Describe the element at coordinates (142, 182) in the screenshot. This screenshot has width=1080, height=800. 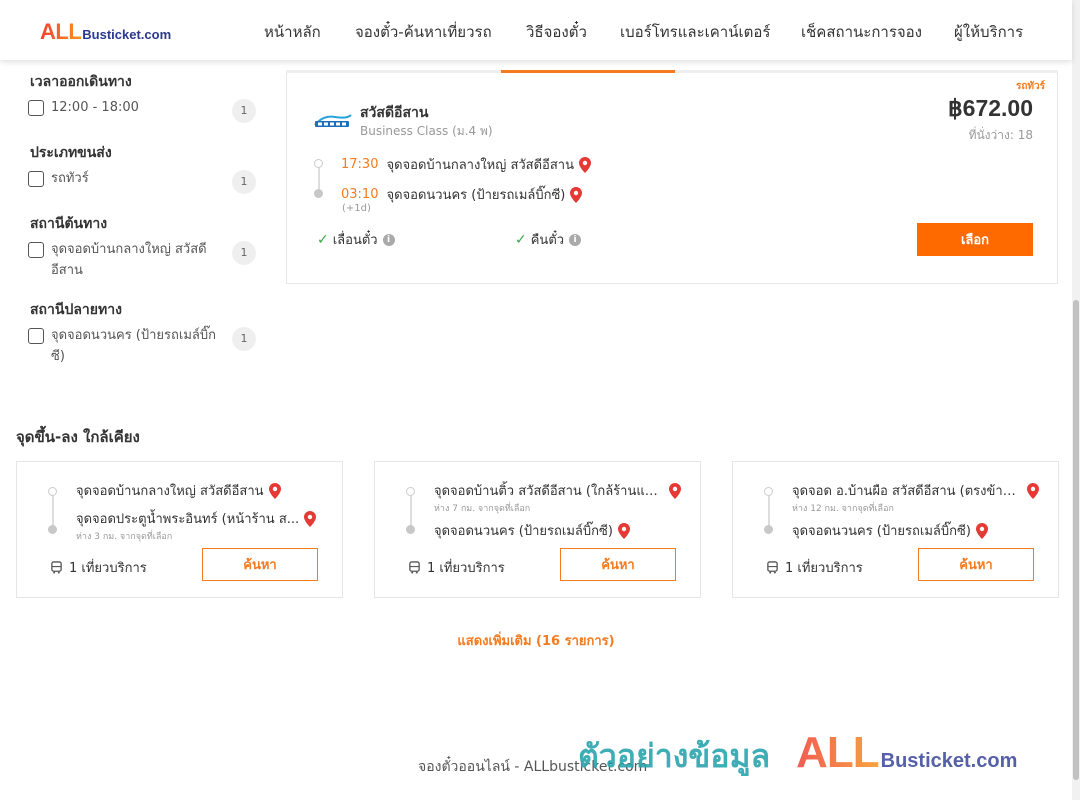
I see `filter-option-transport-type: รถทัวร์ 1` at that location.